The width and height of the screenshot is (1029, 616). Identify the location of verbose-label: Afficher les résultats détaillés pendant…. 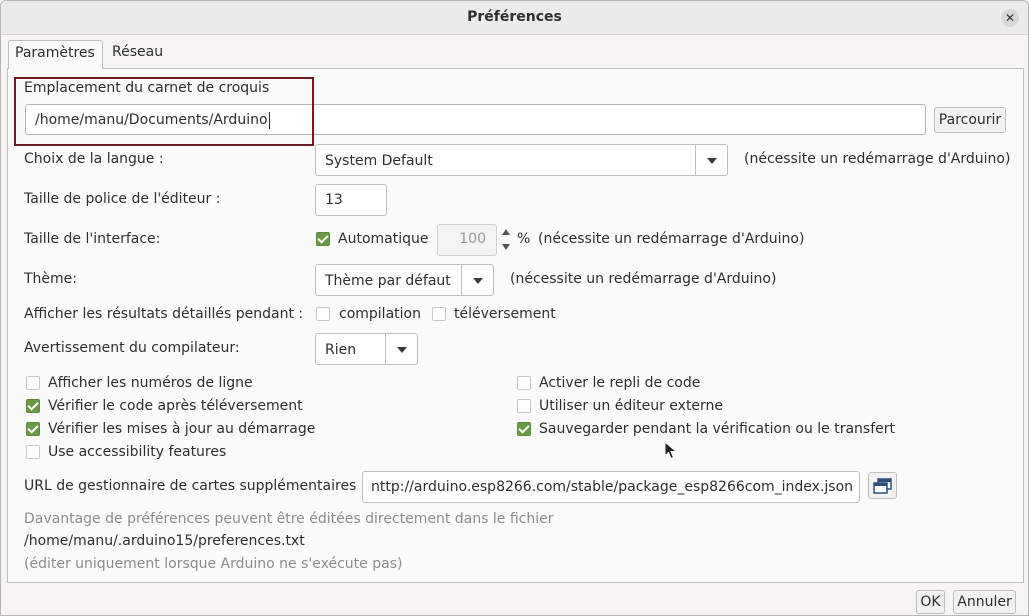
(164, 314).